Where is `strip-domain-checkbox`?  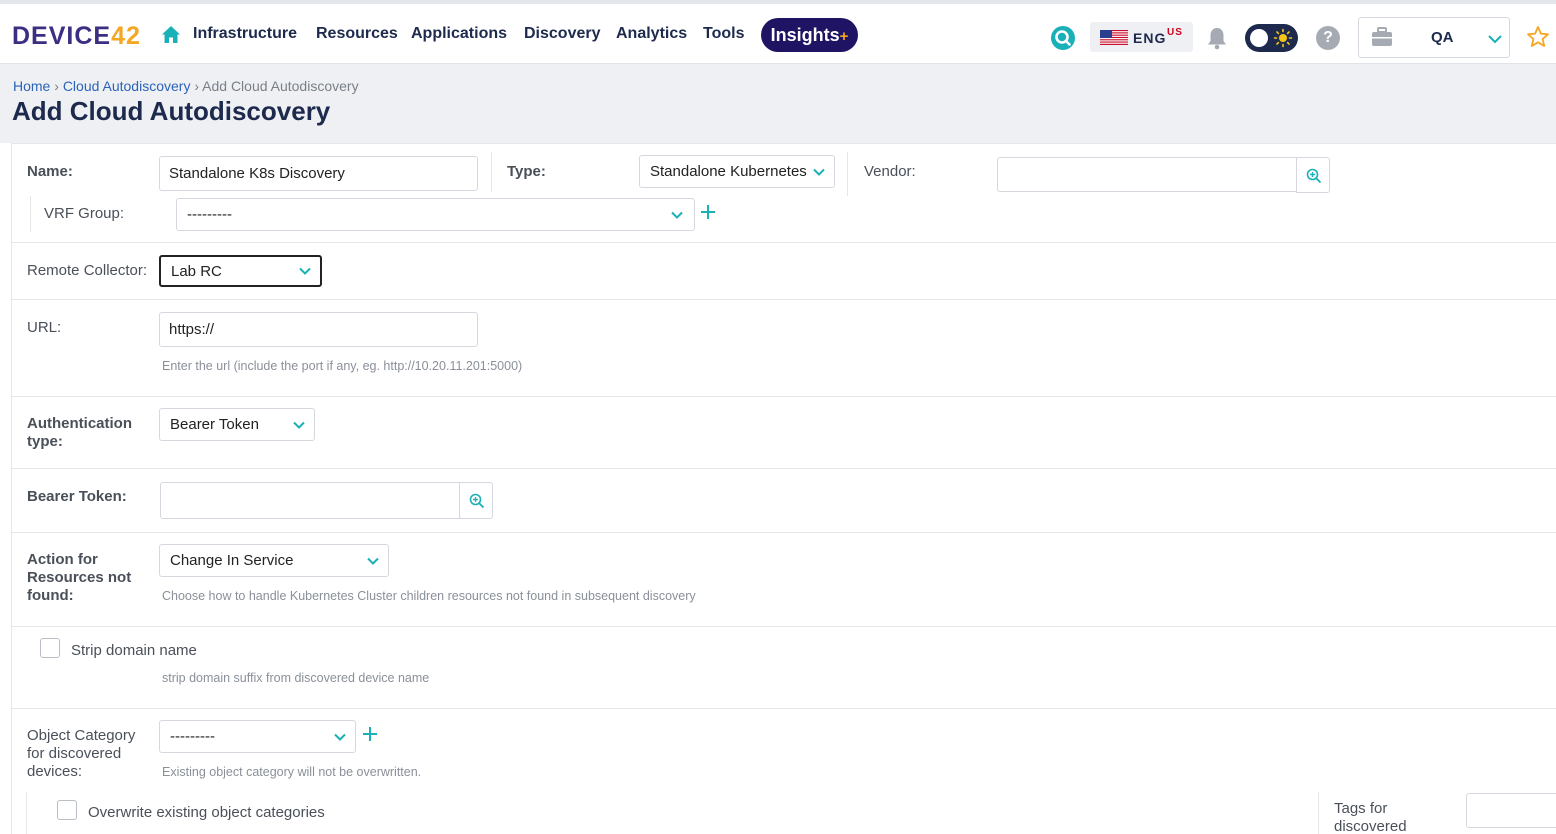
strip-domain-checkbox is located at coordinates (50, 648).